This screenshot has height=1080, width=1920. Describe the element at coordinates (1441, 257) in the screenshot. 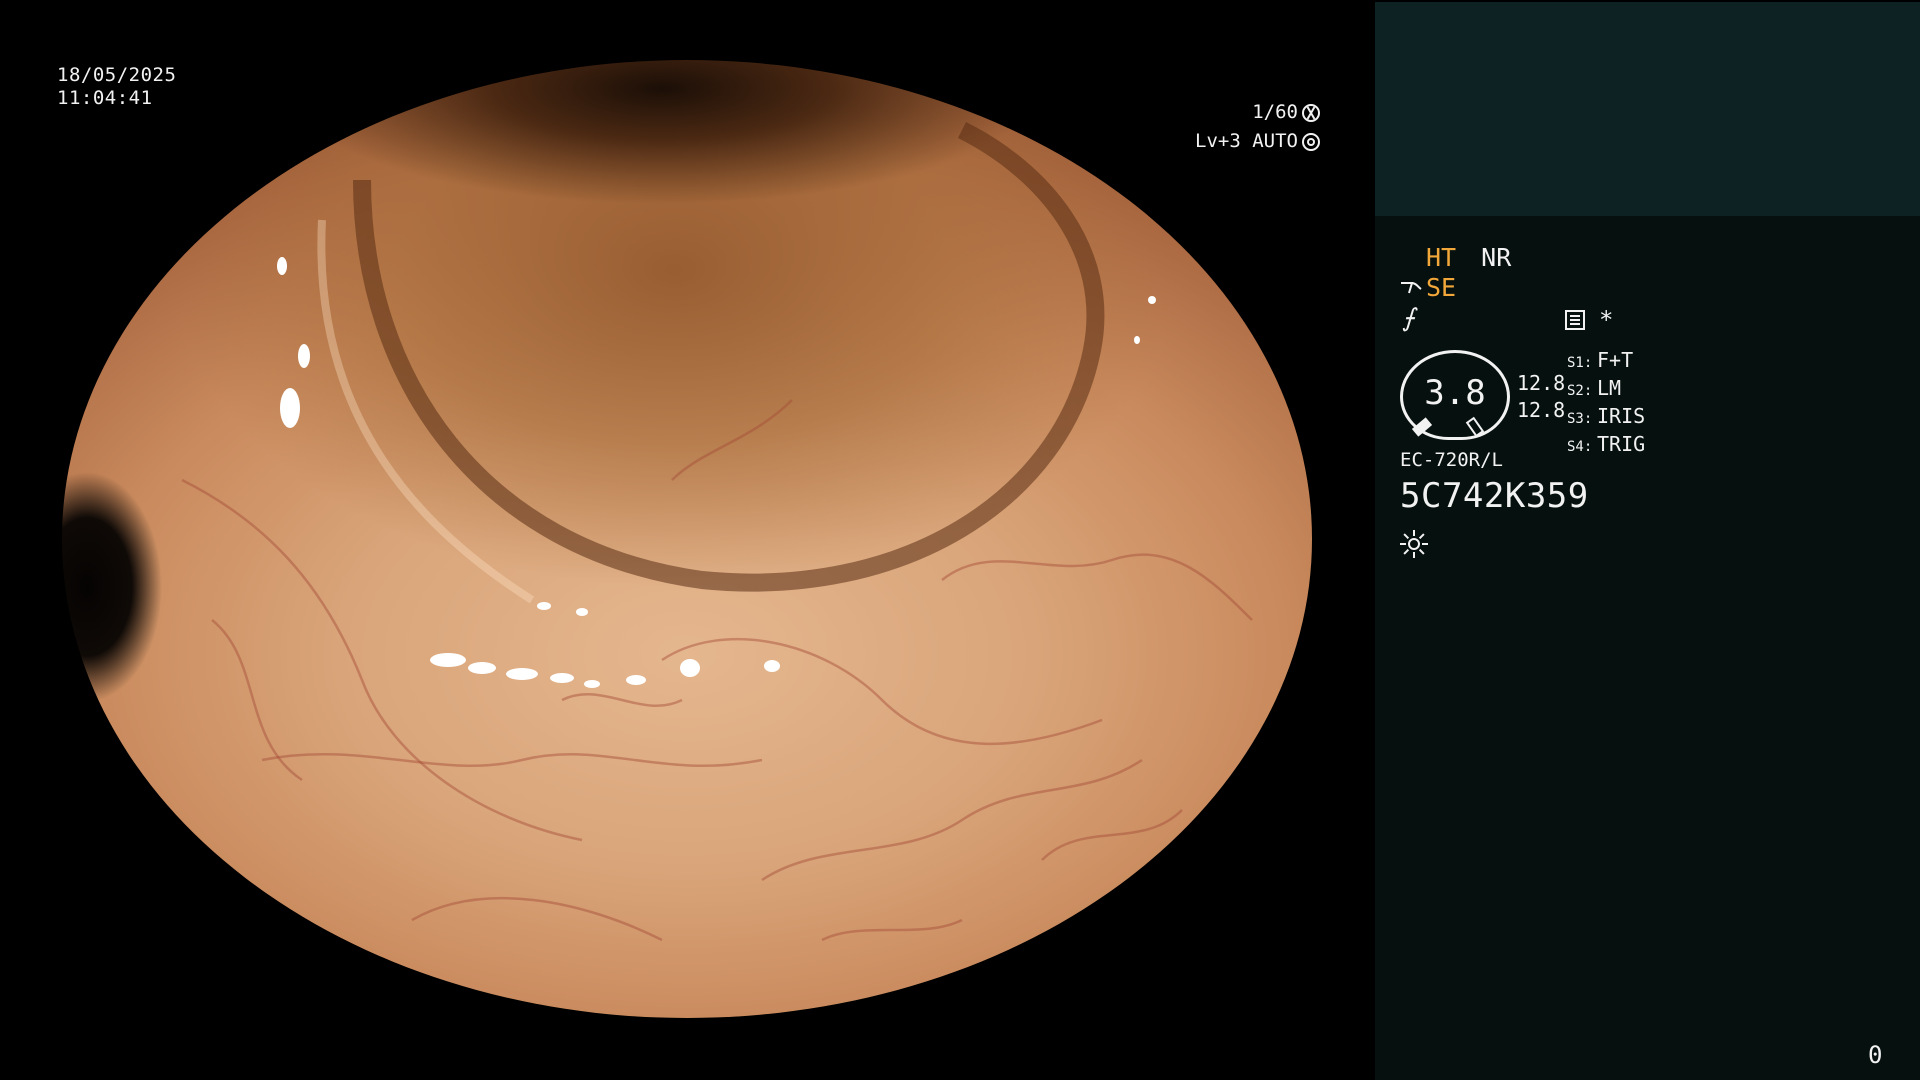

I see `mode-ht: HT` at that location.